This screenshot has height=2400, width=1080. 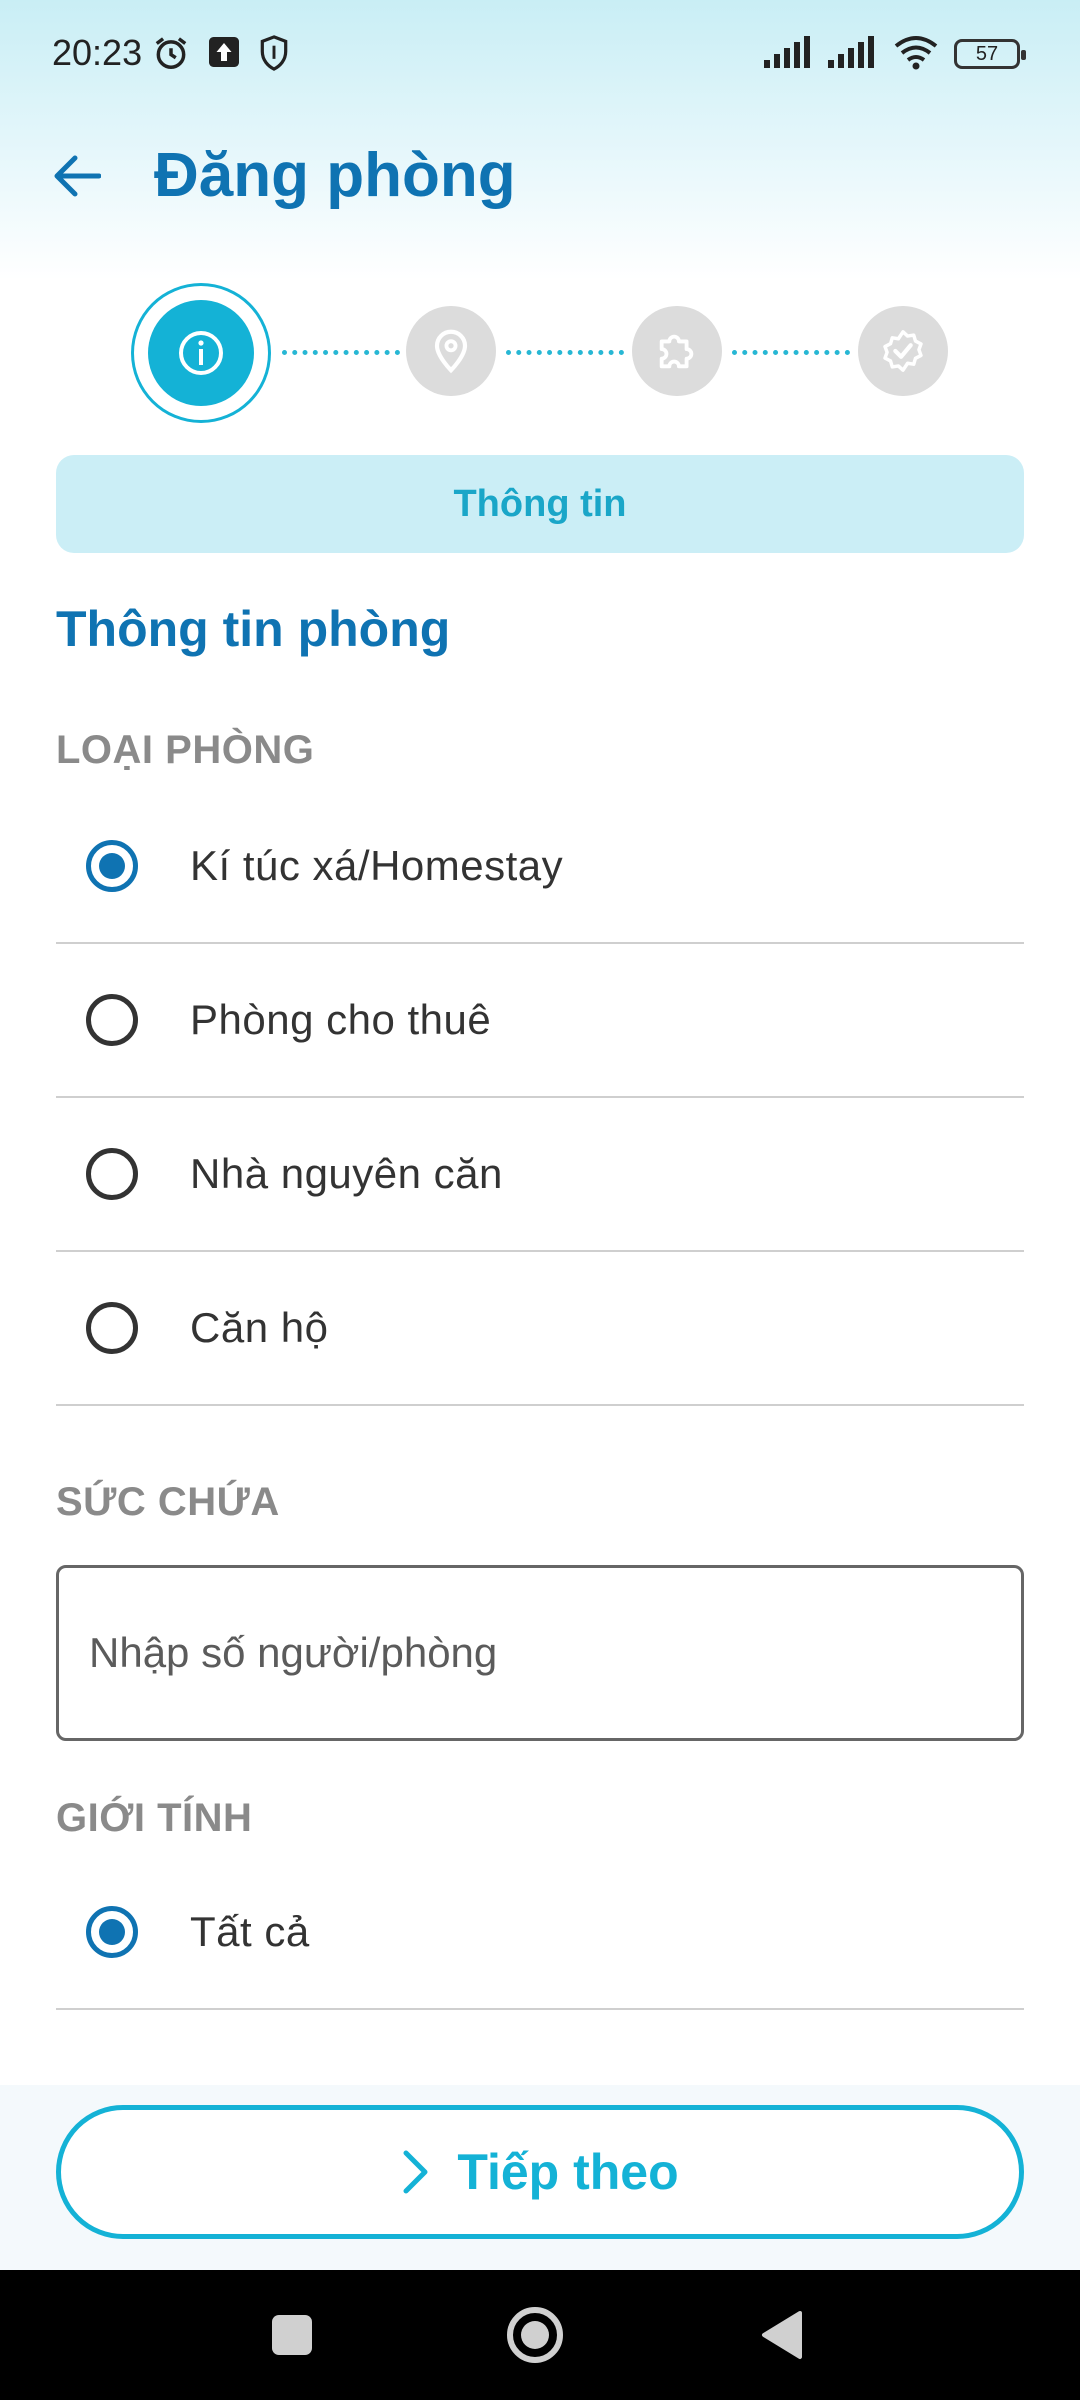 I want to click on square-icon, so click(x=292, y=2335).